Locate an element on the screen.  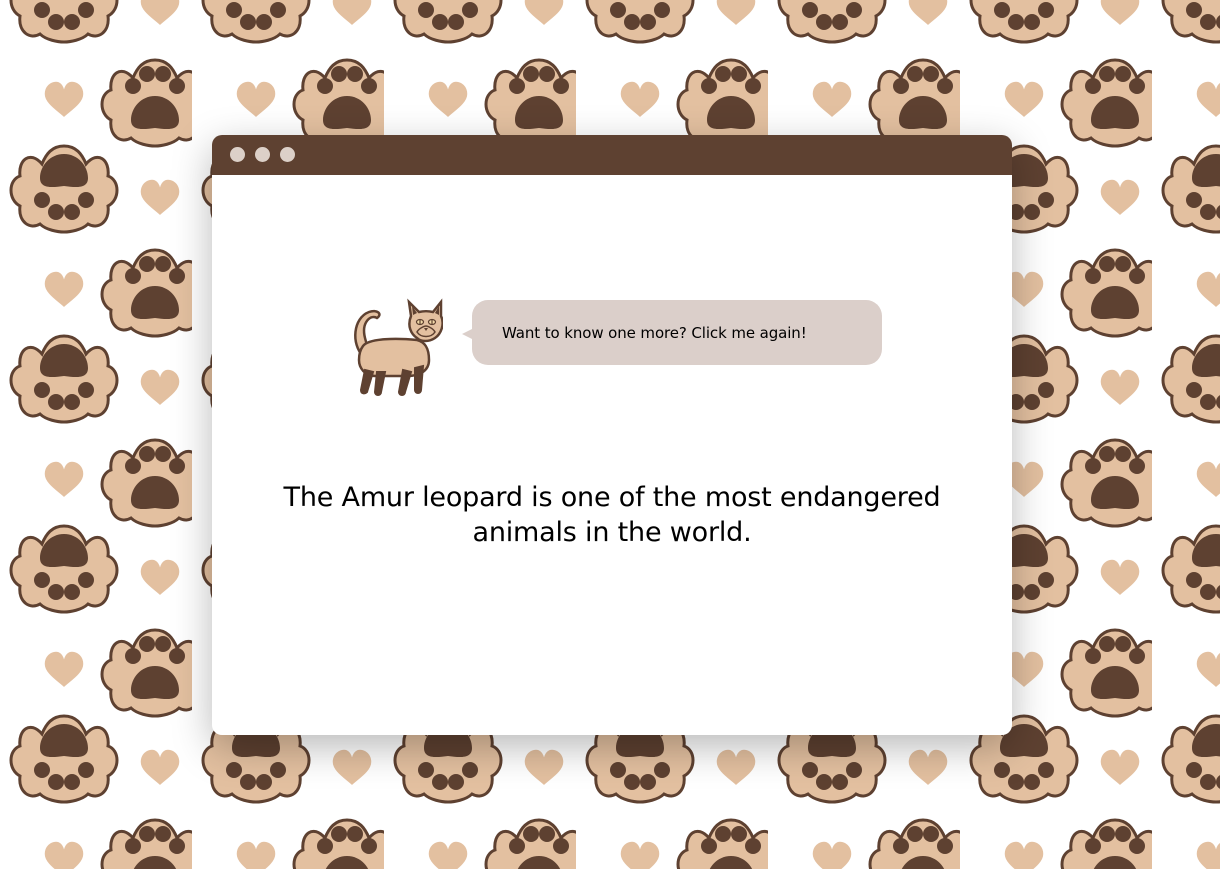
cat-button is located at coordinates (395, 348).